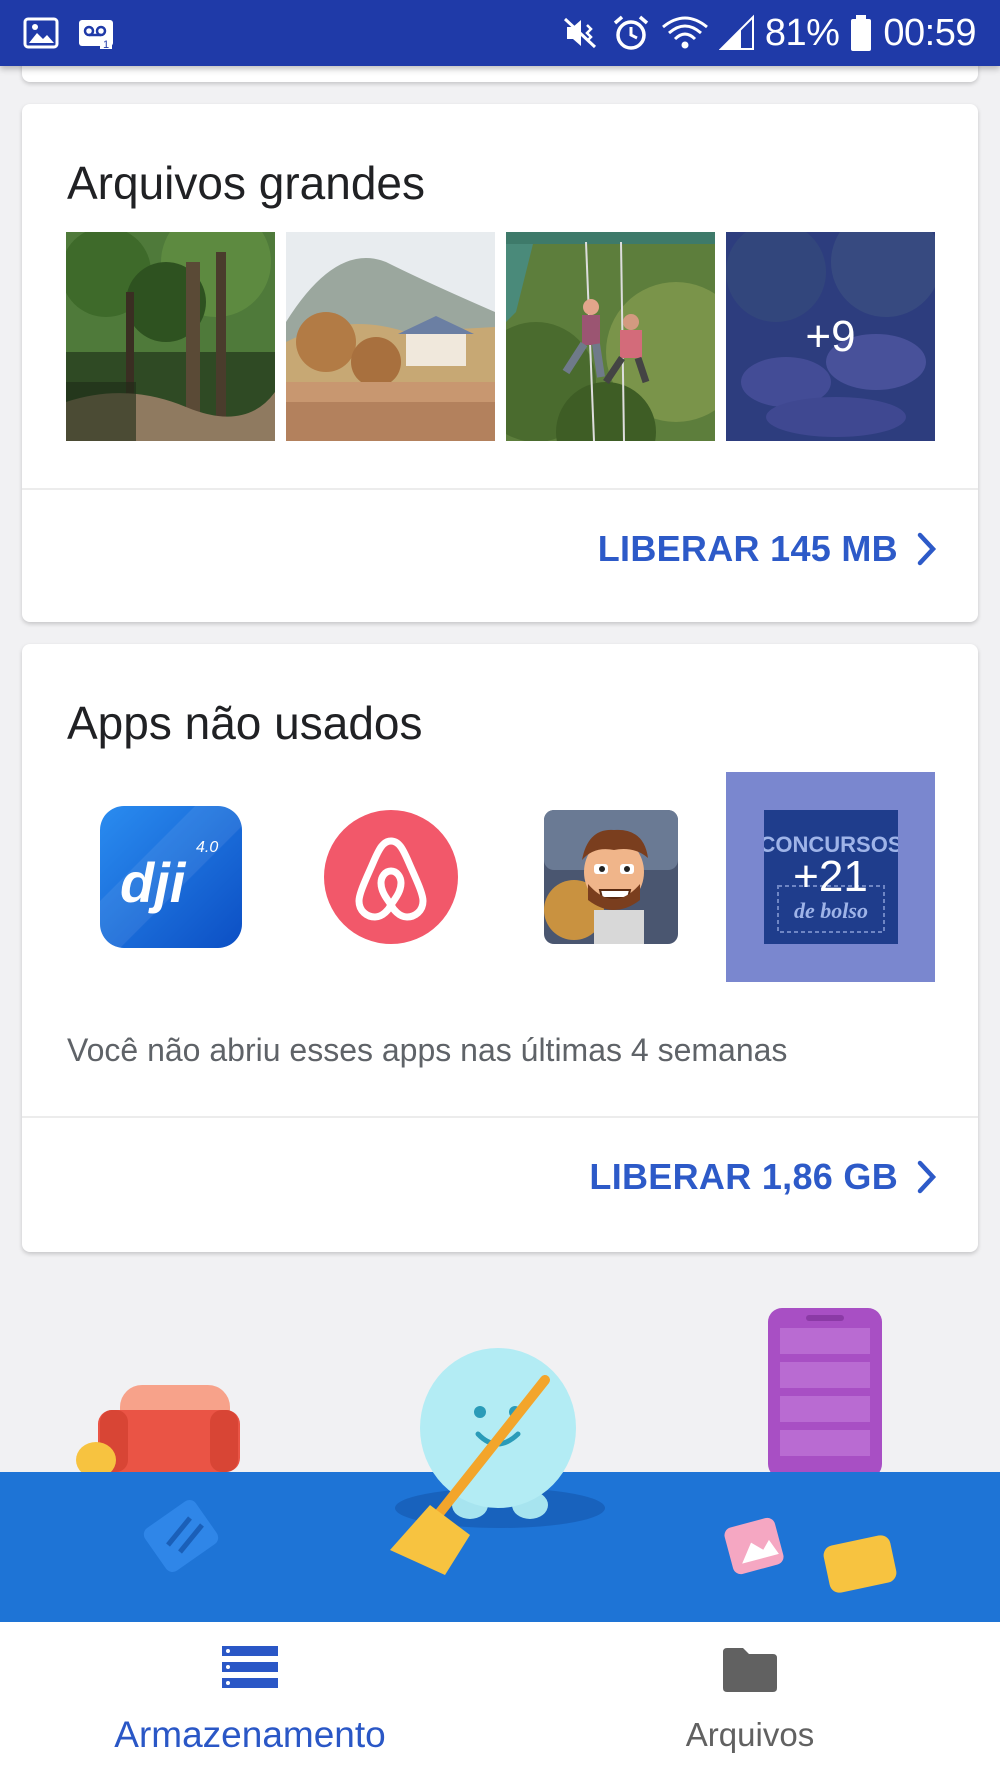 This screenshot has width=1000, height=1778. What do you see at coordinates (390, 336) in the screenshot?
I see `thumbnail-mountain-house-photo` at bounding box center [390, 336].